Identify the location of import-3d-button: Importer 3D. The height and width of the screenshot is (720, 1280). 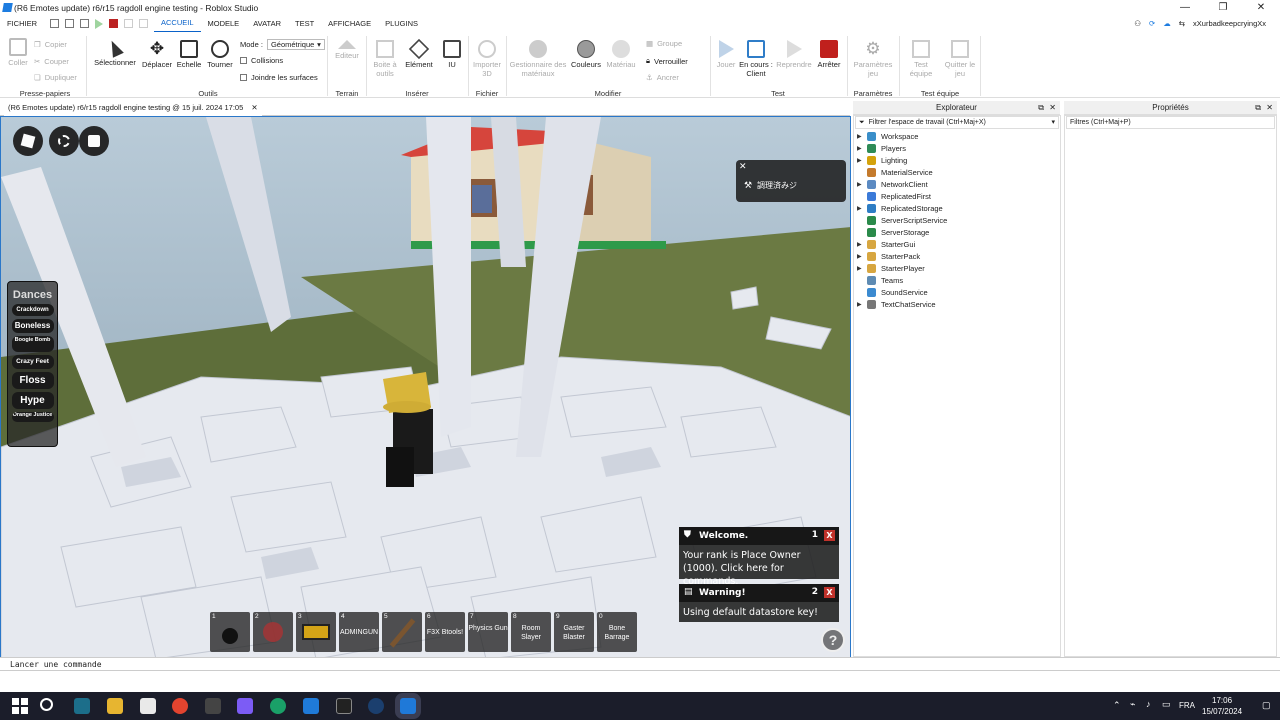
(487, 59).